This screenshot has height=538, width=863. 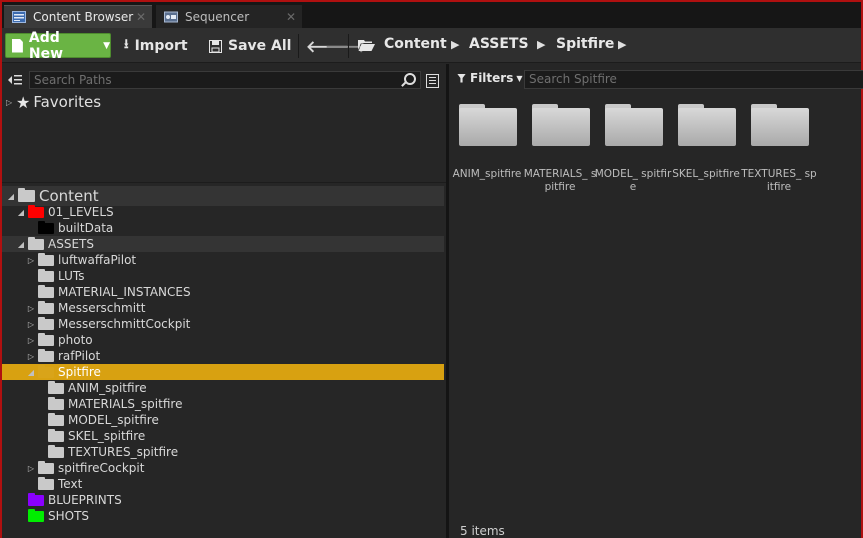 I want to click on folder-label: luftwaffaPilot, so click(x=97, y=260).